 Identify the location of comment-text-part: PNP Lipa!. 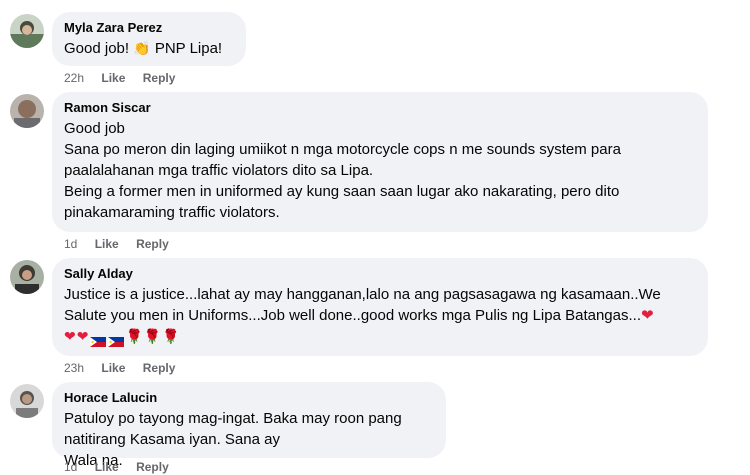
(186, 48).